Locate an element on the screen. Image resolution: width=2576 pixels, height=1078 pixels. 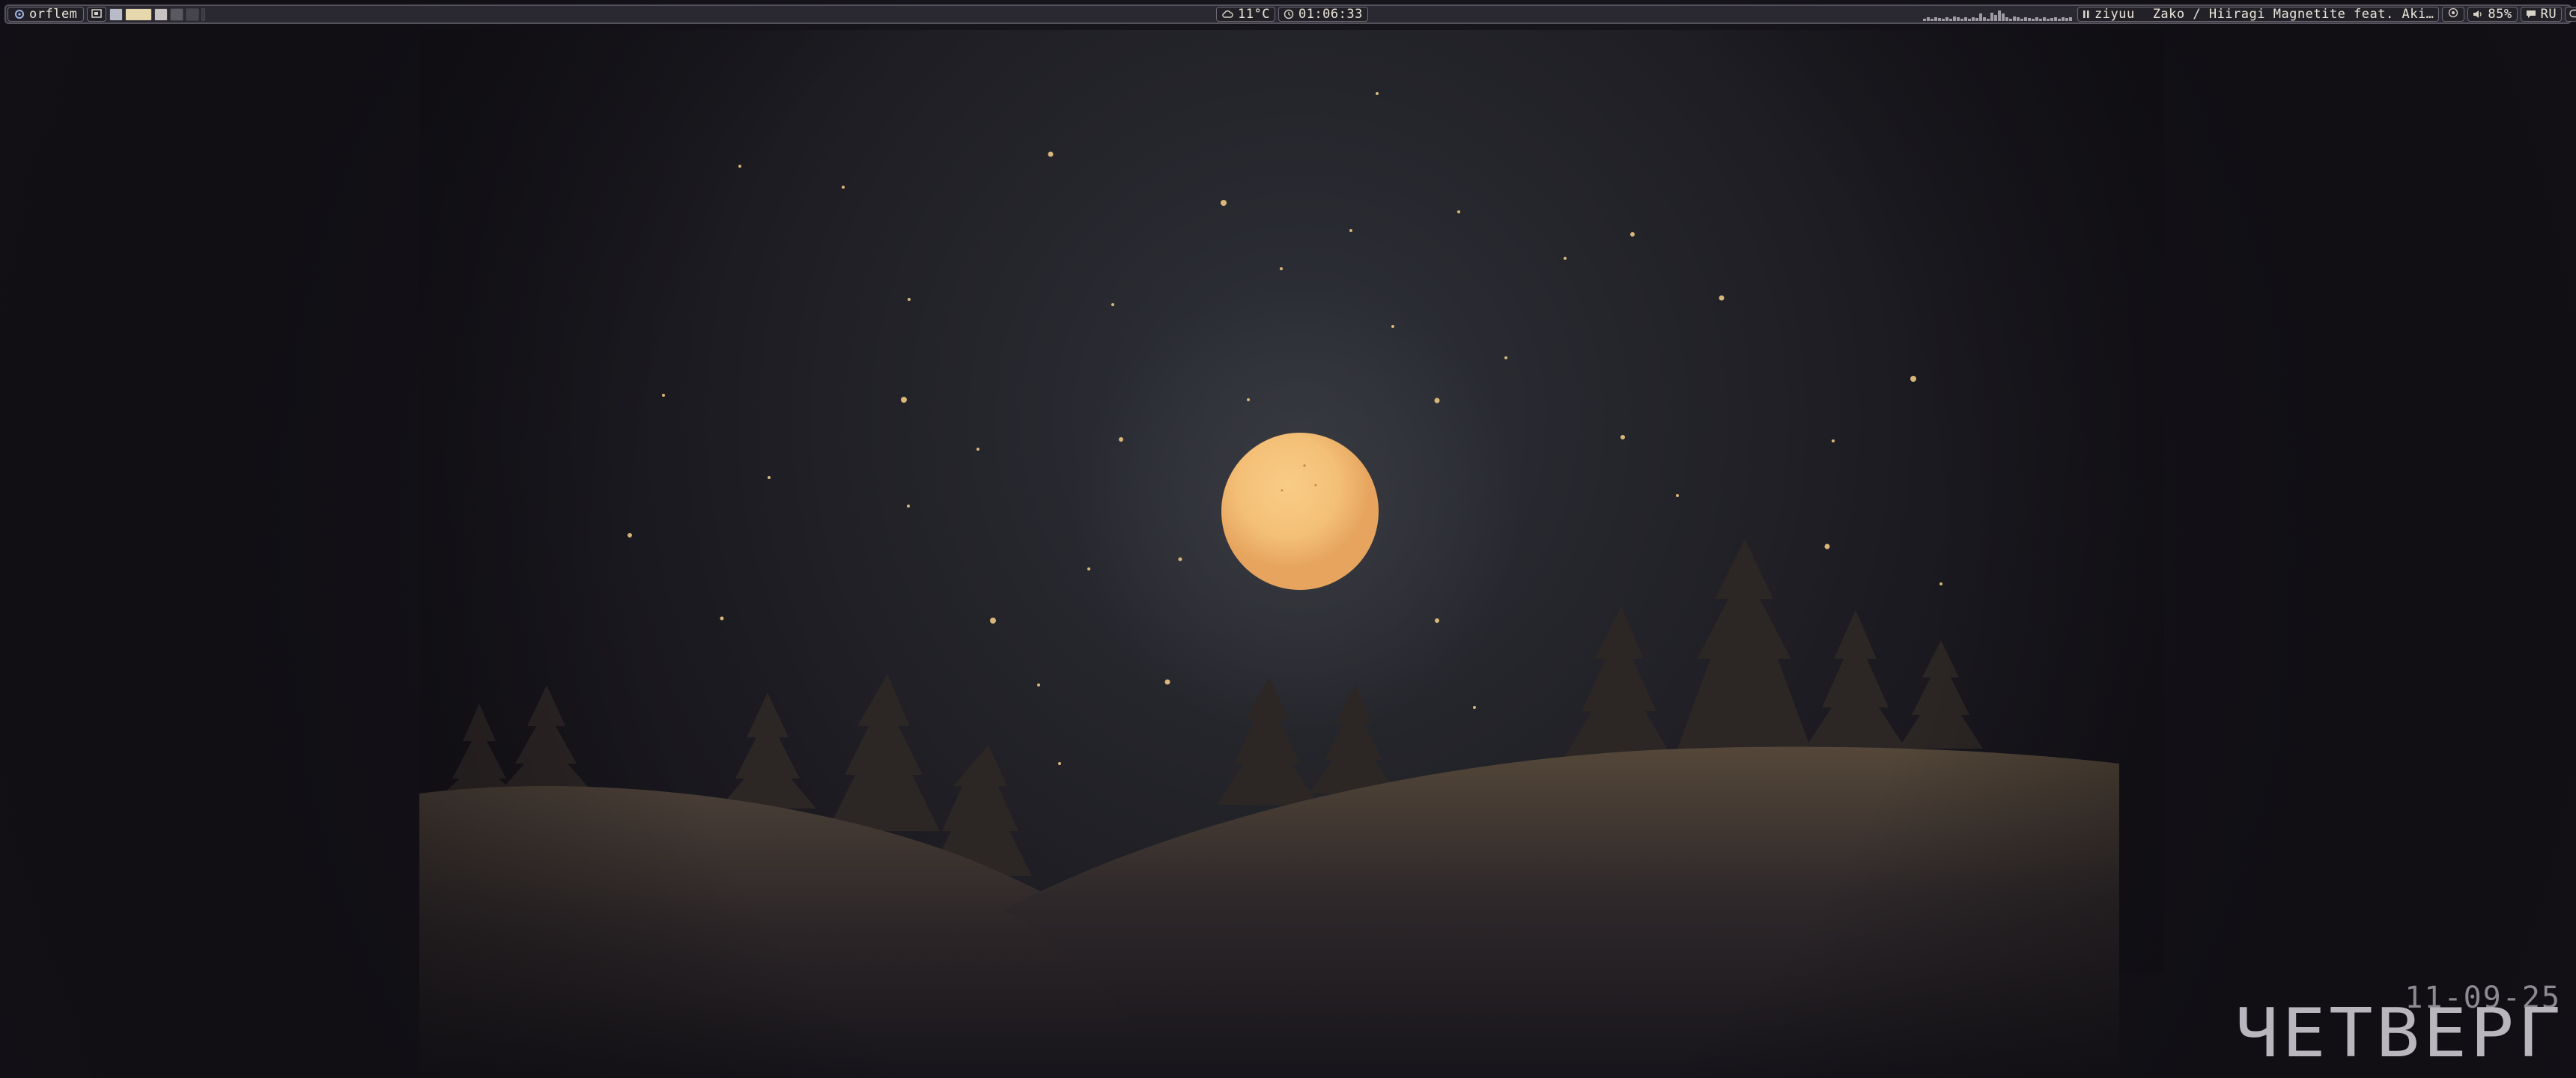
clock-icon is located at coordinates (1289, 14).